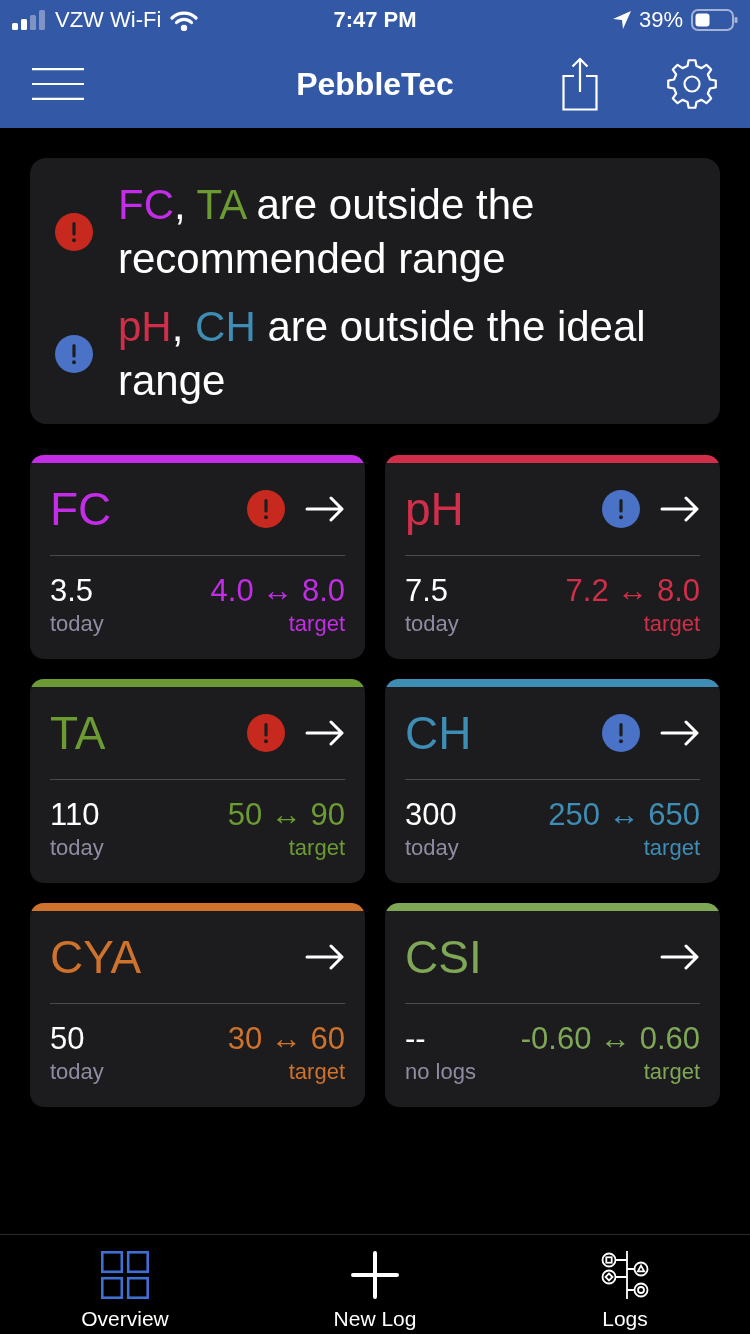 This screenshot has width=750, height=1334. I want to click on settings-icon, so click(692, 84).